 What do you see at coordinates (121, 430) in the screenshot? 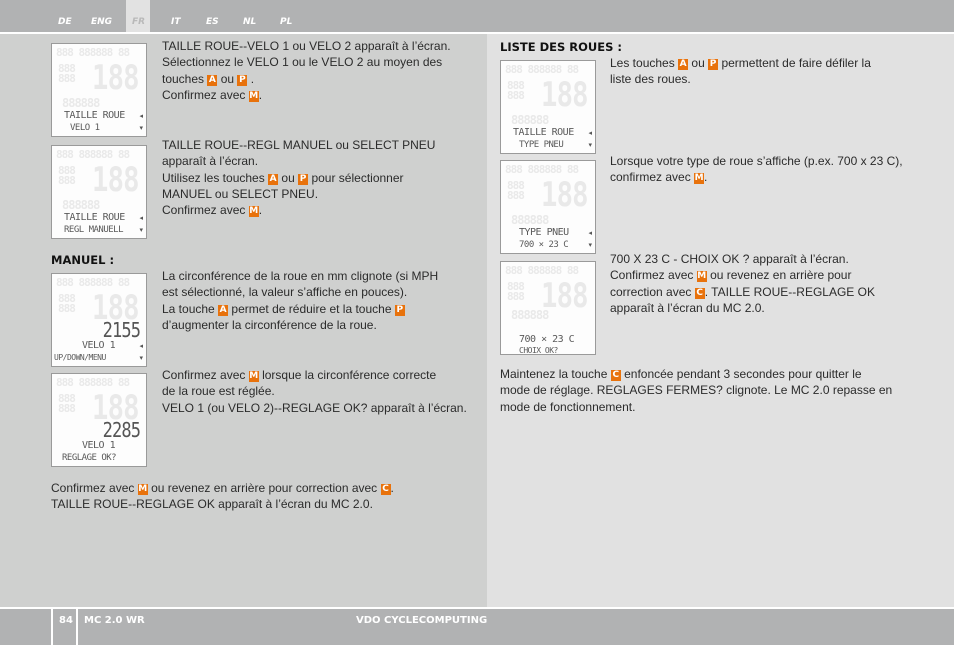
I see `display-number: 2285` at bounding box center [121, 430].